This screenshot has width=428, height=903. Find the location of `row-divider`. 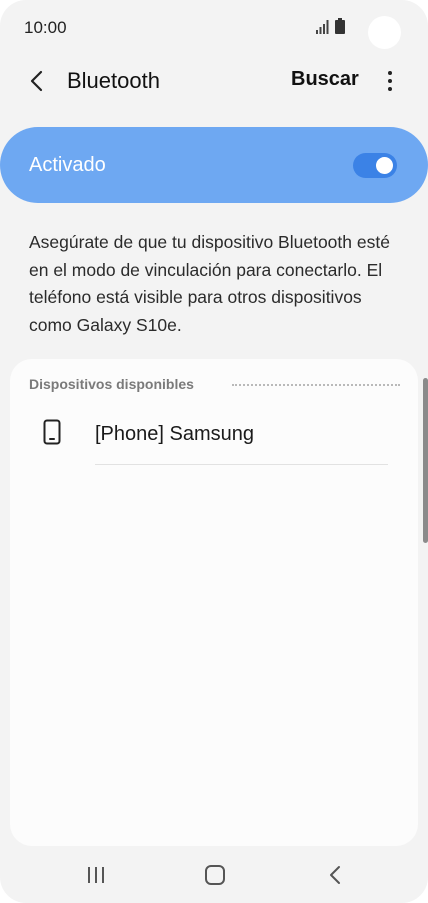

row-divider is located at coordinates (241, 464).